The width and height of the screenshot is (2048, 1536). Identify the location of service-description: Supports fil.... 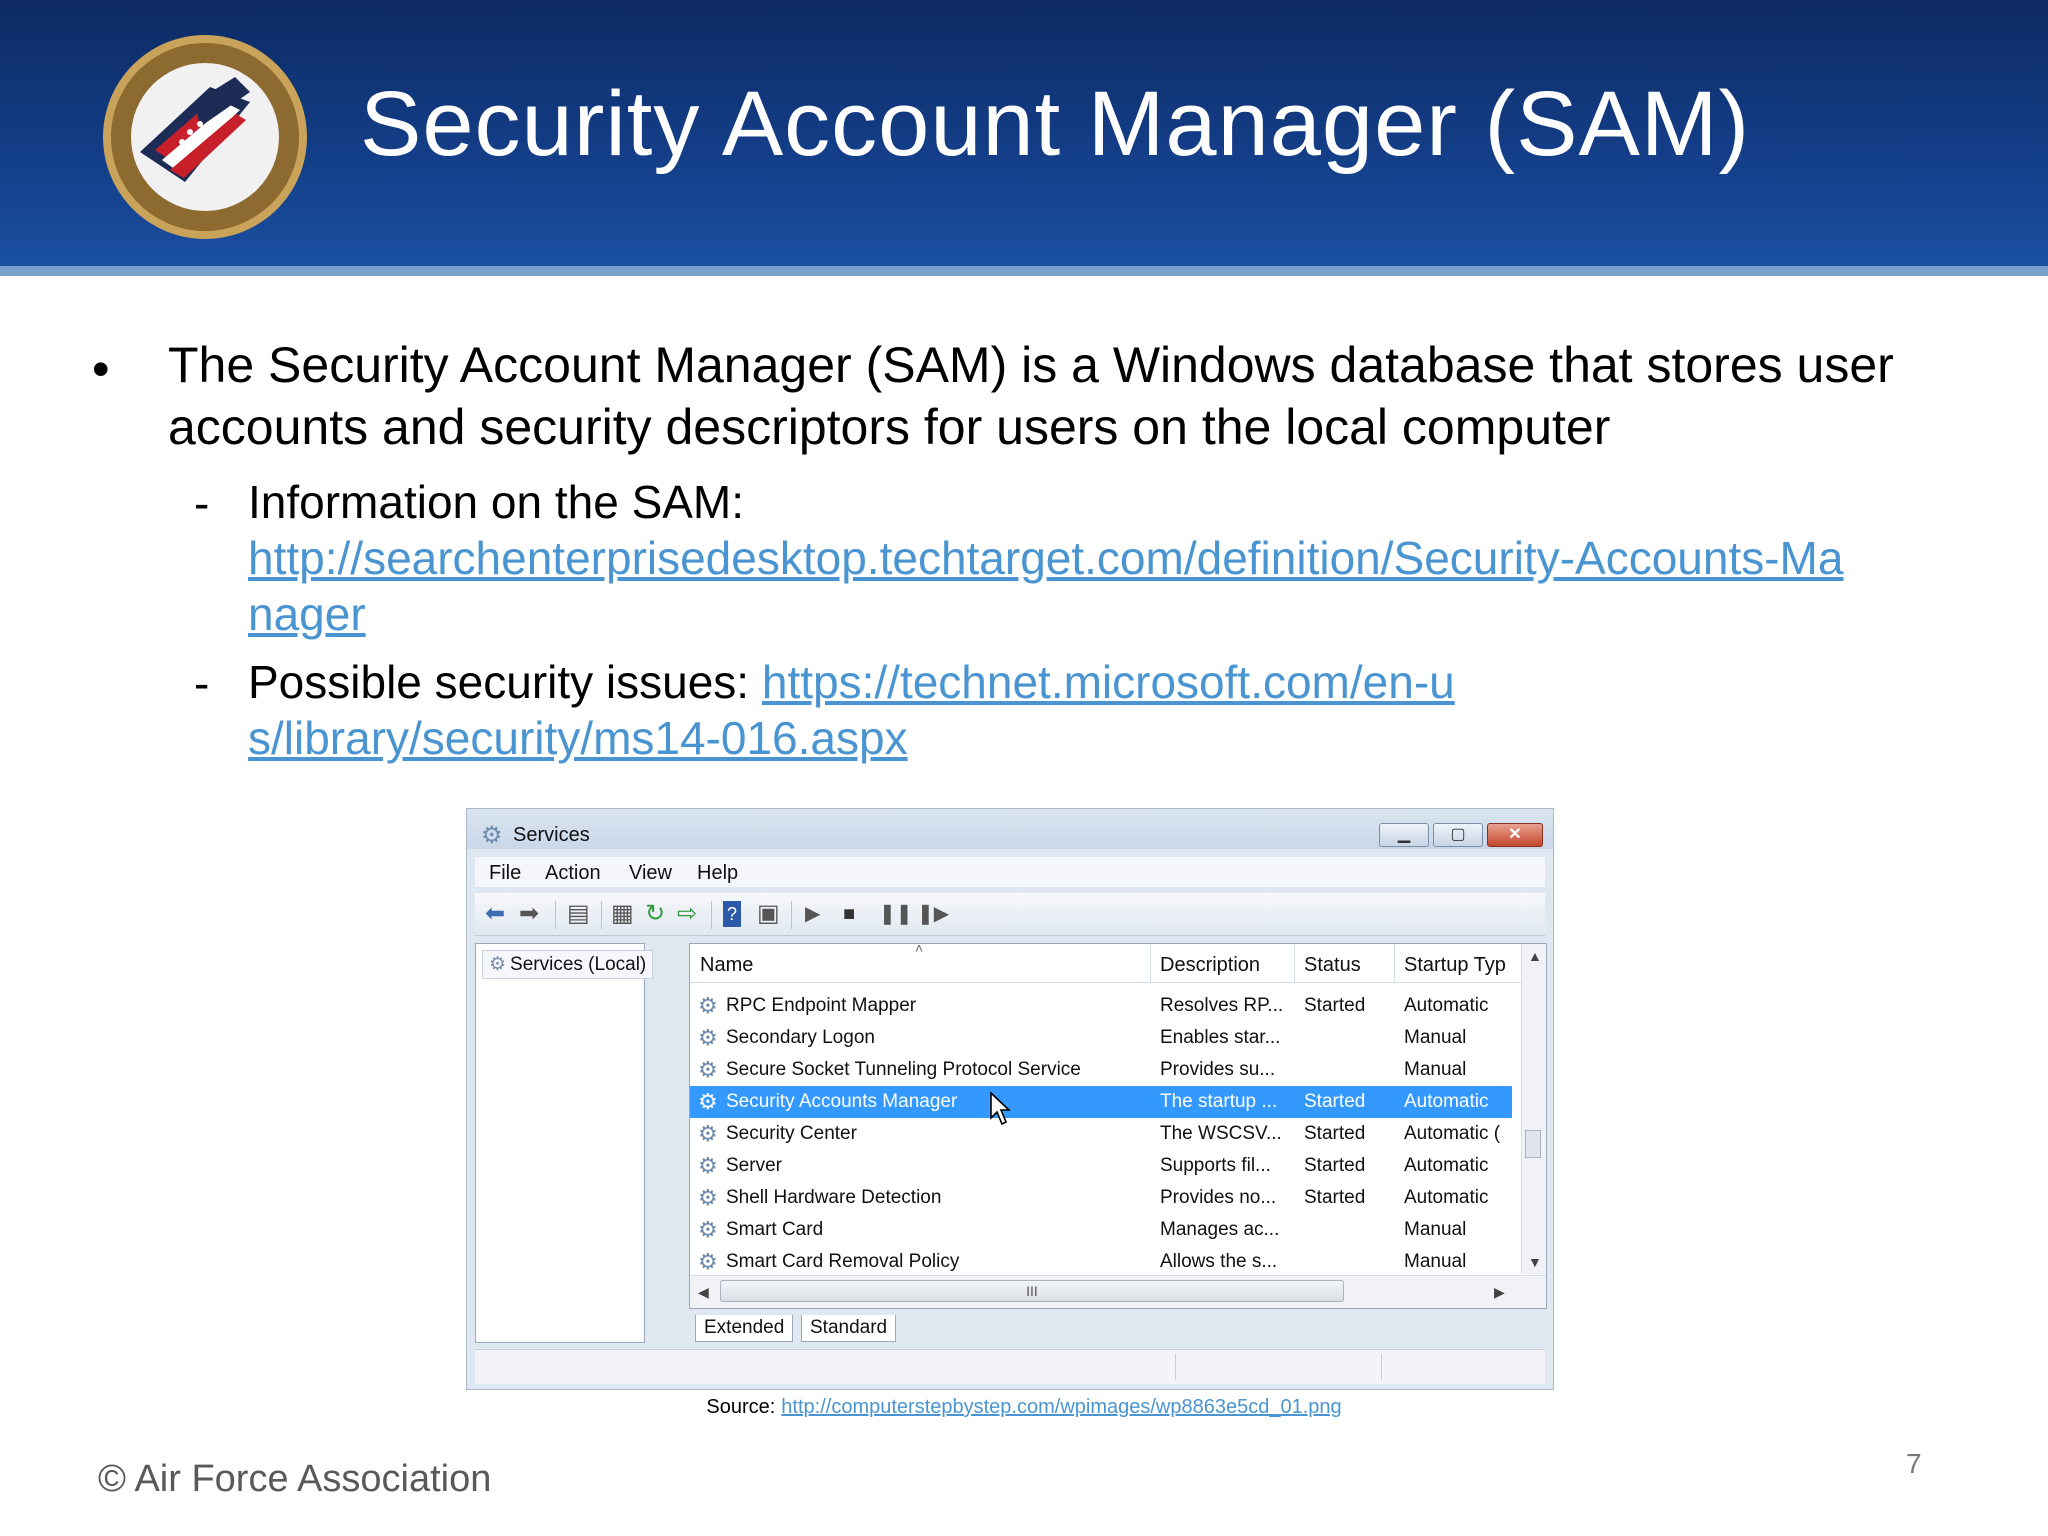
(1215, 1165).